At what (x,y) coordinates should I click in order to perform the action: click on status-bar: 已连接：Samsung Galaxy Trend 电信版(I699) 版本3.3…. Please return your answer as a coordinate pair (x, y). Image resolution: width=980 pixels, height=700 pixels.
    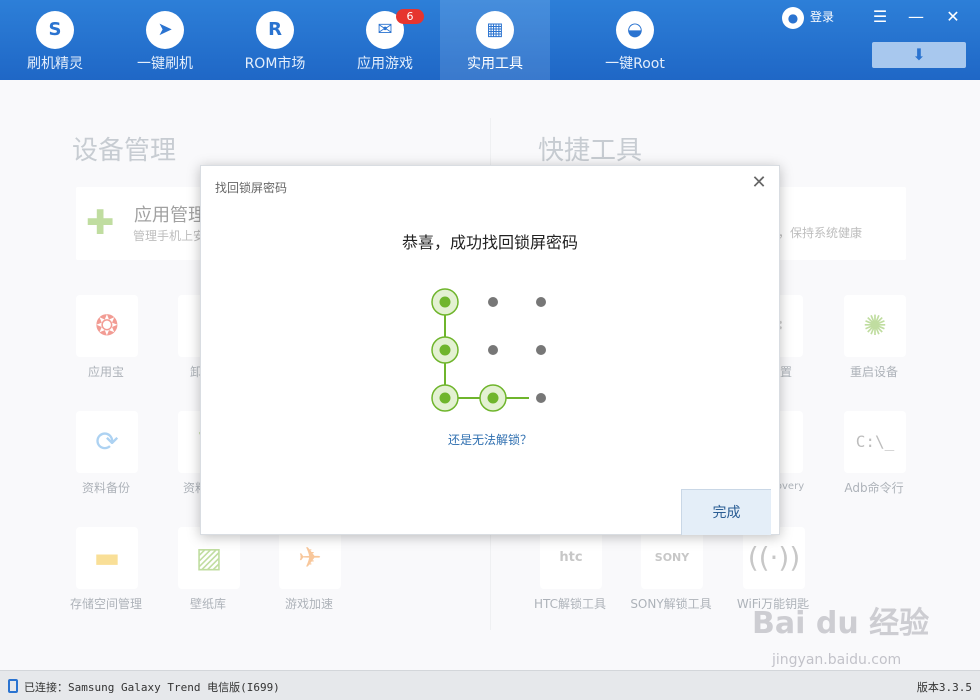
    Looking at the image, I should click on (490, 685).